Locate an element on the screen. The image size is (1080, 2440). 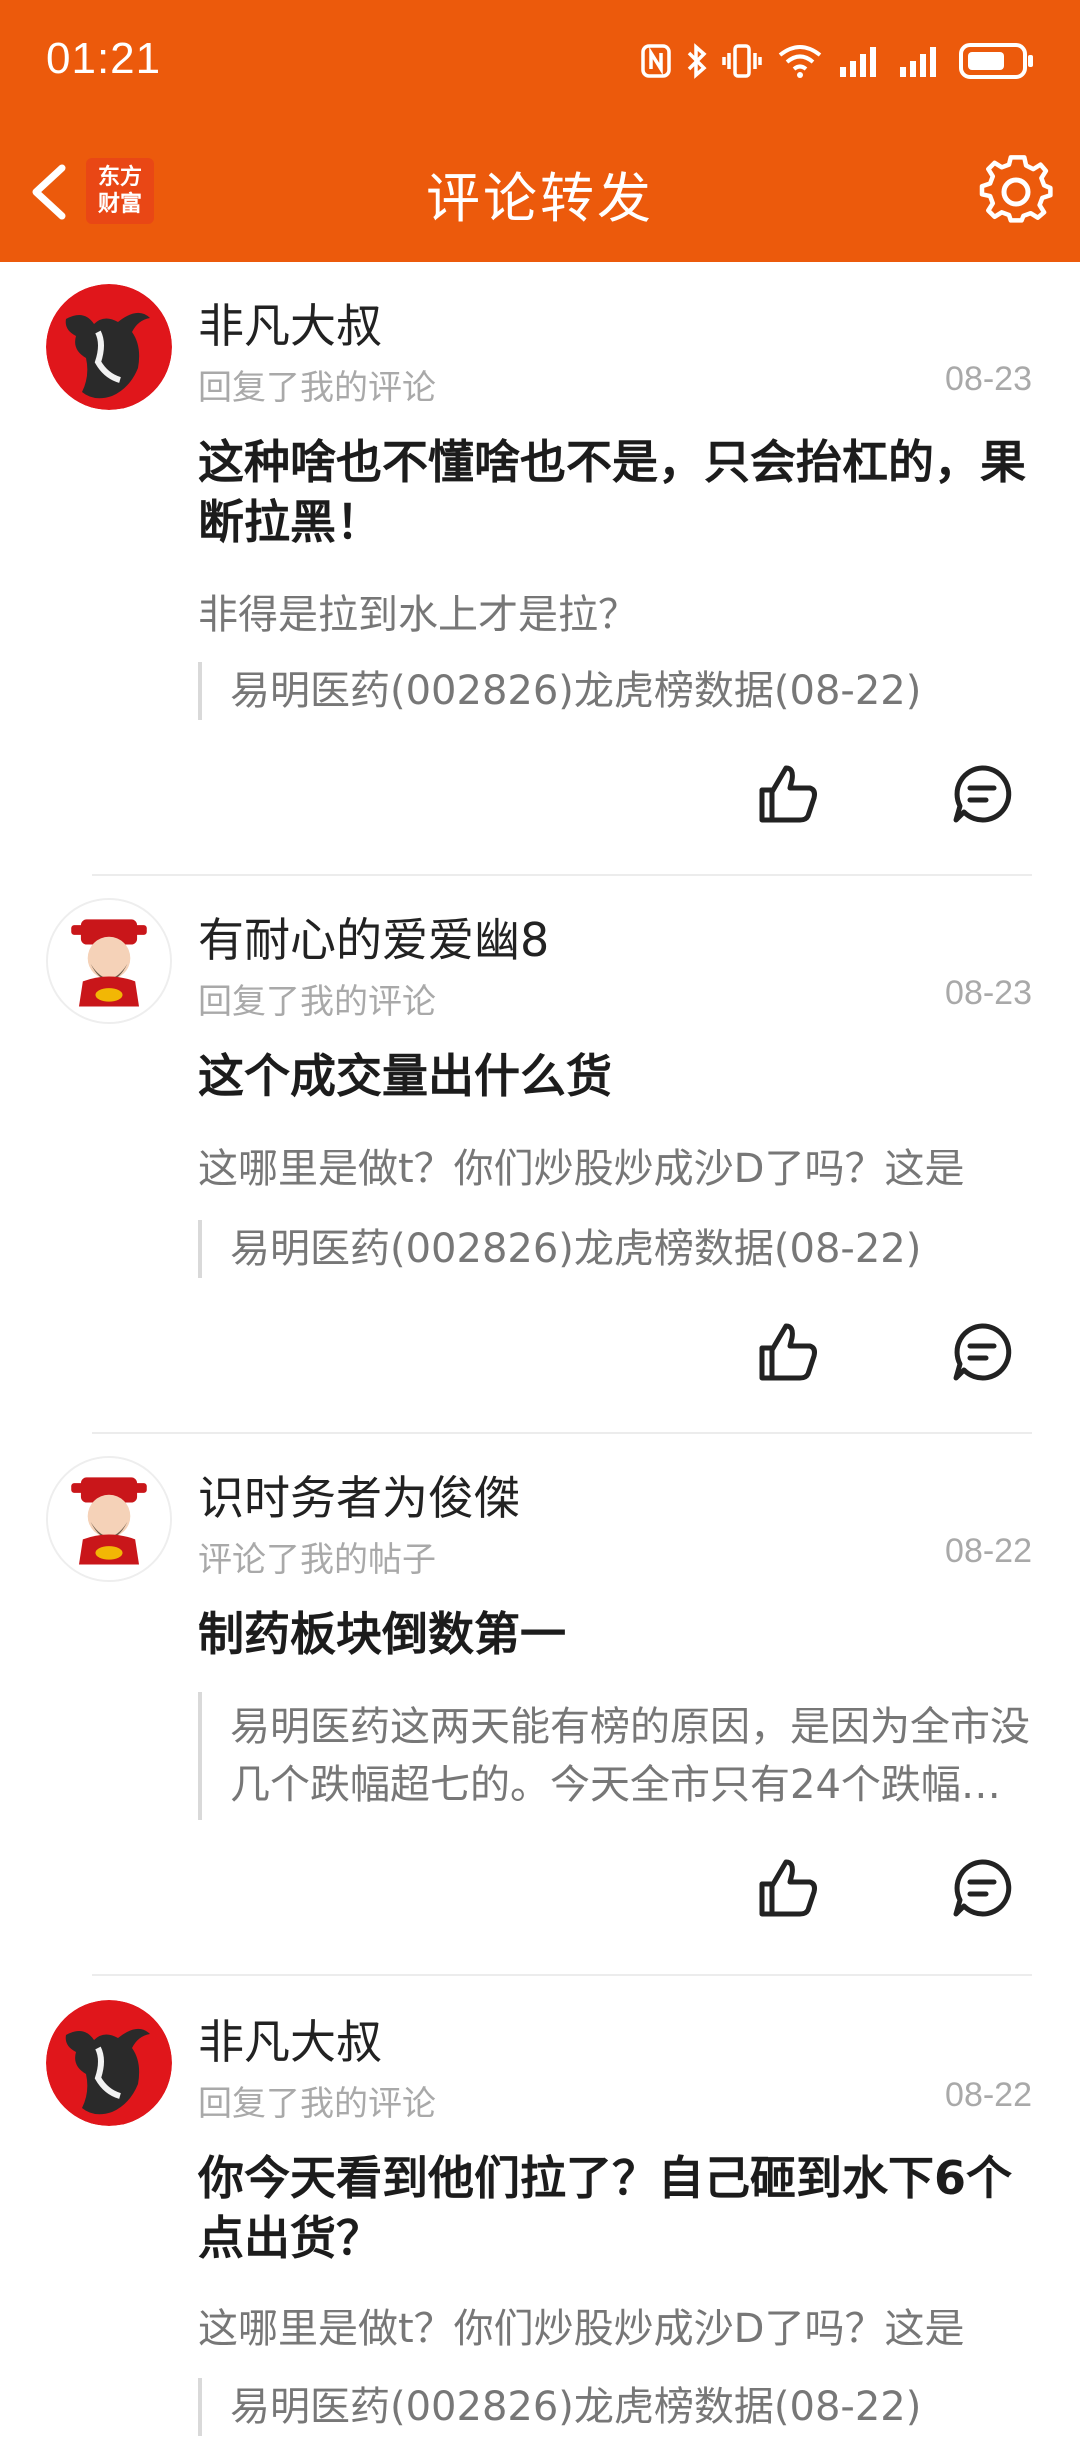
action-text: 评论了我的帖子 is located at coordinates (317, 1560).